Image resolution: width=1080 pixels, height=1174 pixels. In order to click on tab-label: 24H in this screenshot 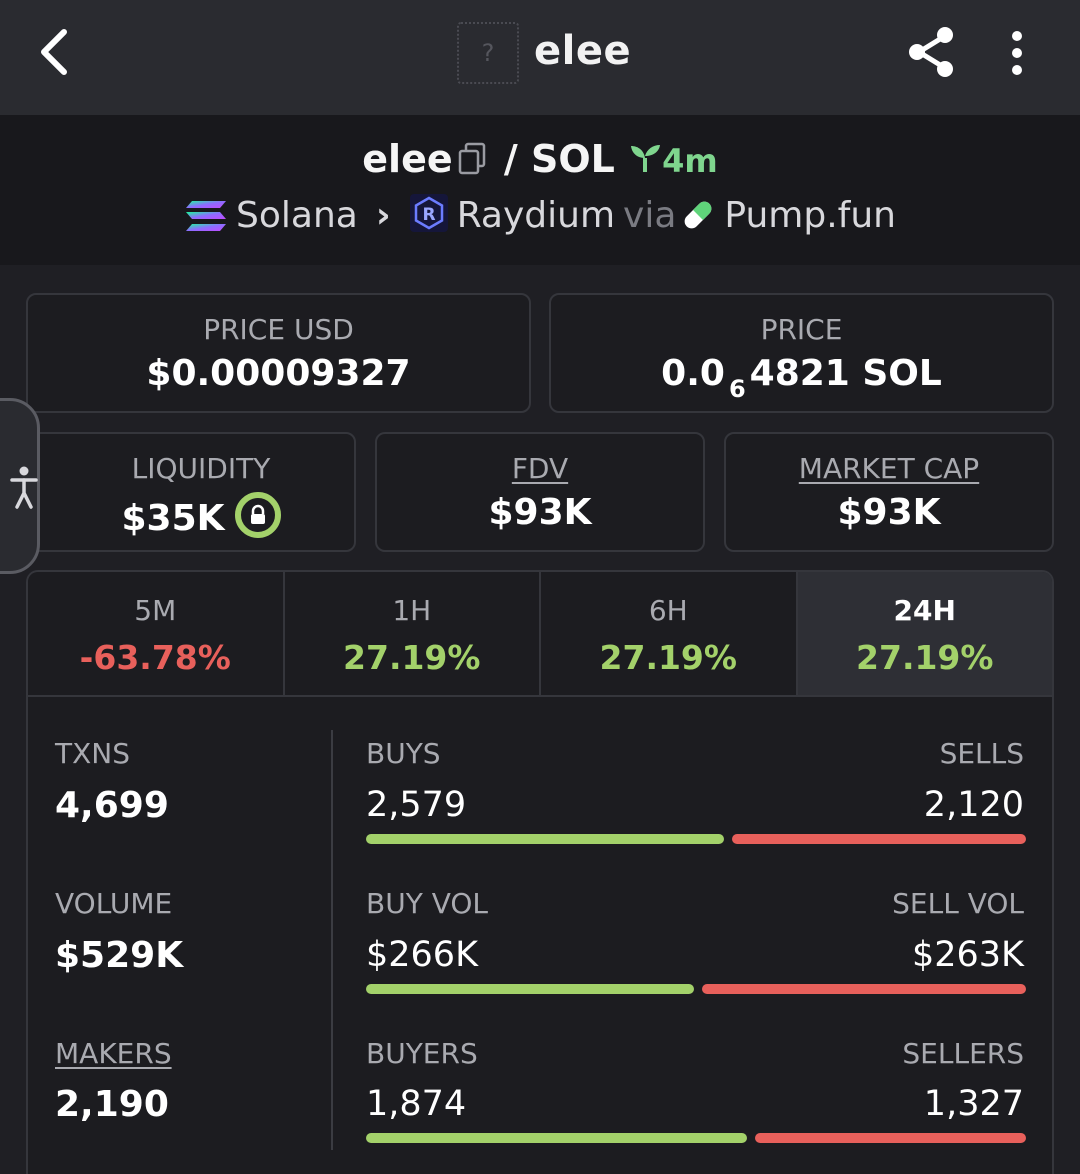, I will do `click(924, 610)`.